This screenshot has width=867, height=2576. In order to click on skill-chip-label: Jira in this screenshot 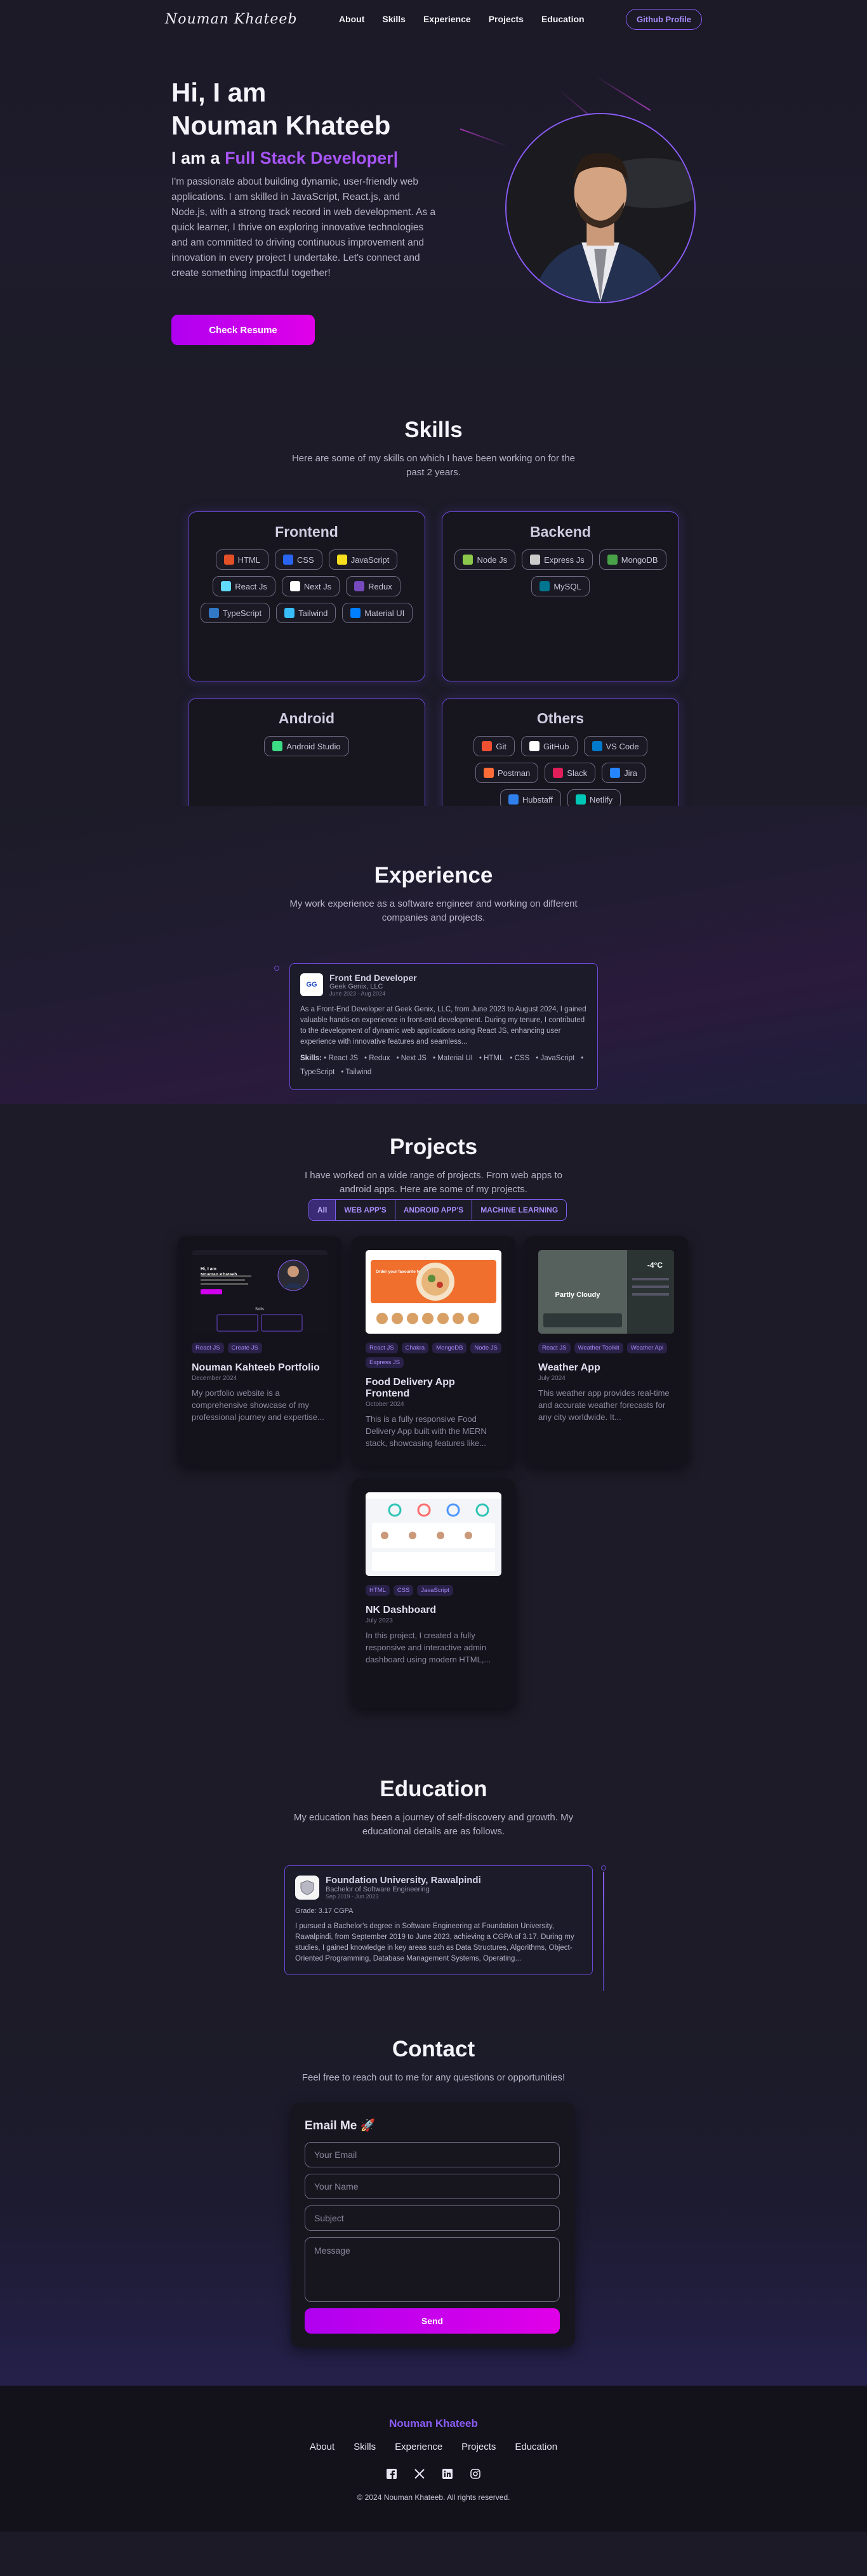, I will do `click(631, 773)`.